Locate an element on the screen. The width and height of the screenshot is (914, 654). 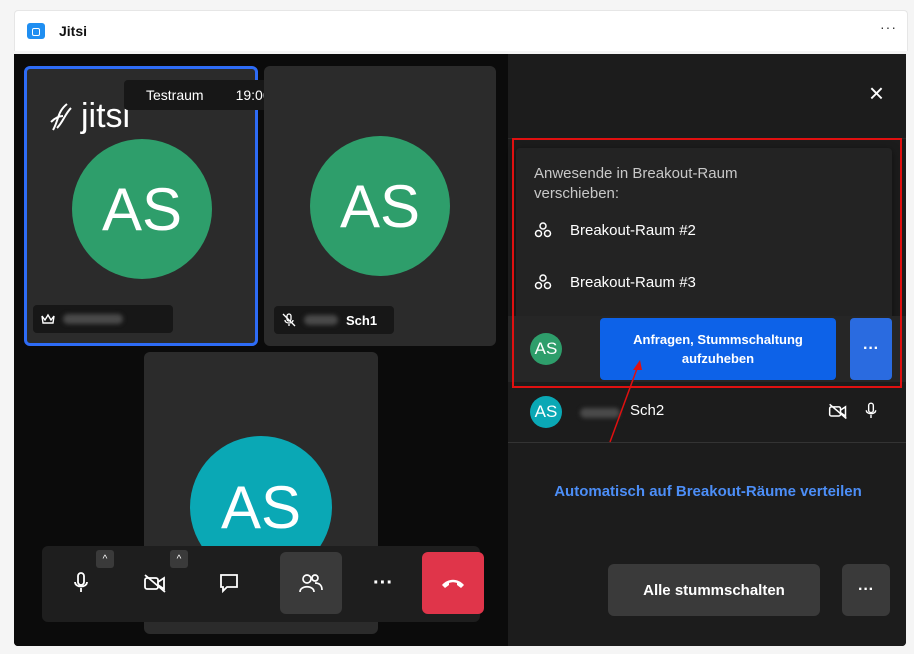
participant-nametag: Sch1 is located at coordinates (334, 320).